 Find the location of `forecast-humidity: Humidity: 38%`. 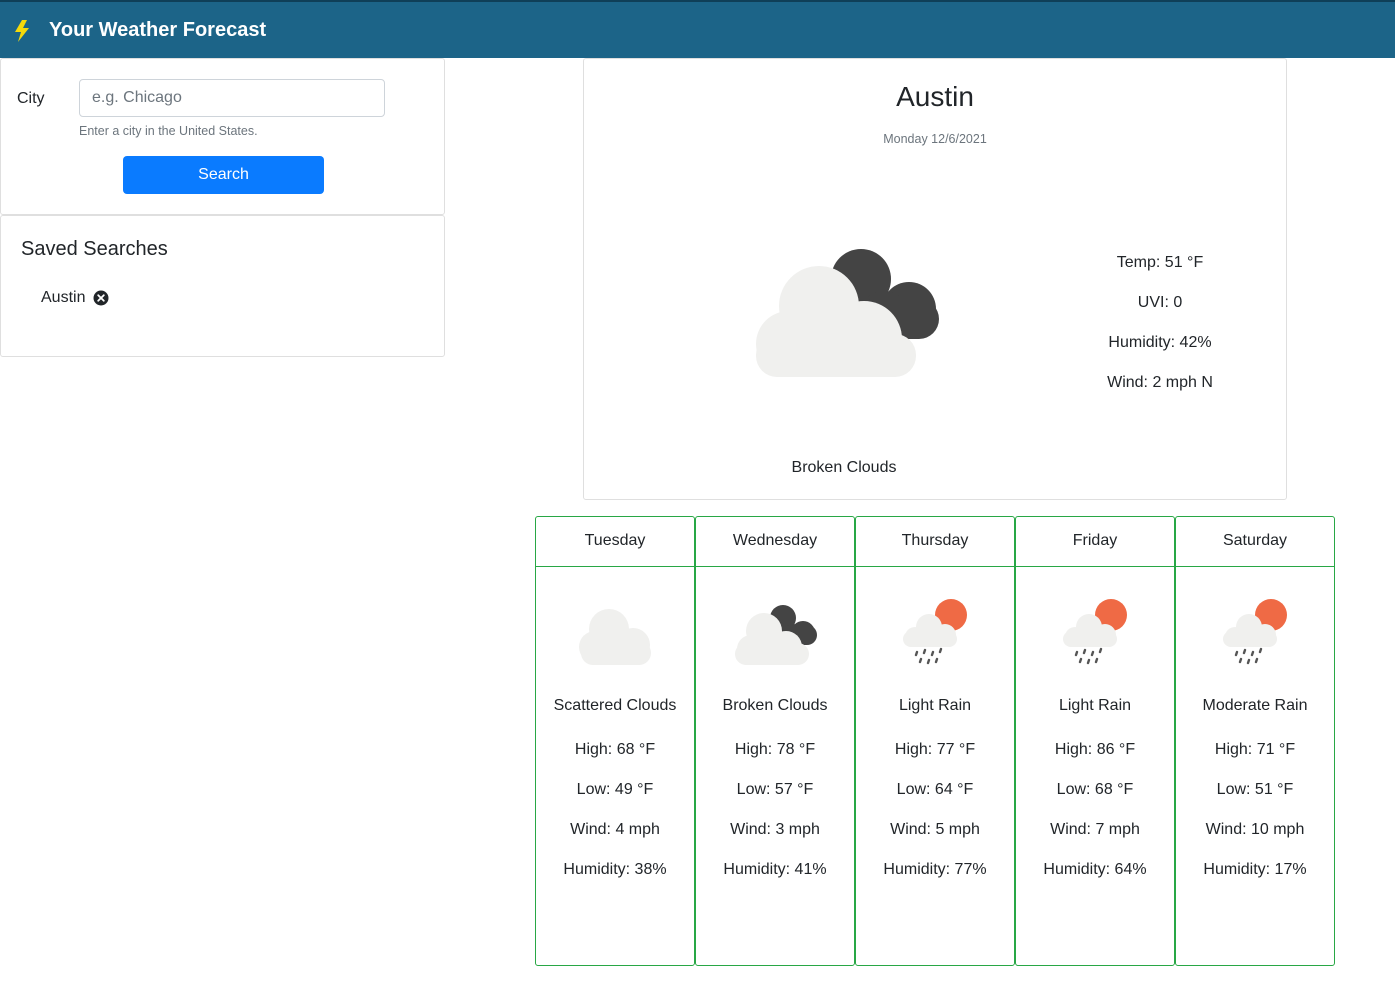

forecast-humidity: Humidity: 38% is located at coordinates (615, 869).